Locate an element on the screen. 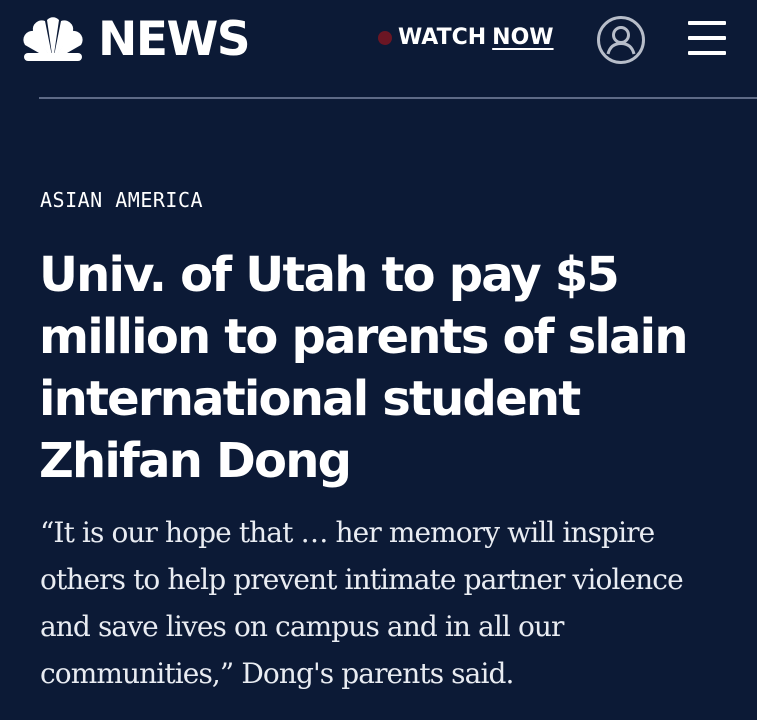 The image size is (757, 720). site-header: NEWS WATCH NOW is located at coordinates (378, 49).